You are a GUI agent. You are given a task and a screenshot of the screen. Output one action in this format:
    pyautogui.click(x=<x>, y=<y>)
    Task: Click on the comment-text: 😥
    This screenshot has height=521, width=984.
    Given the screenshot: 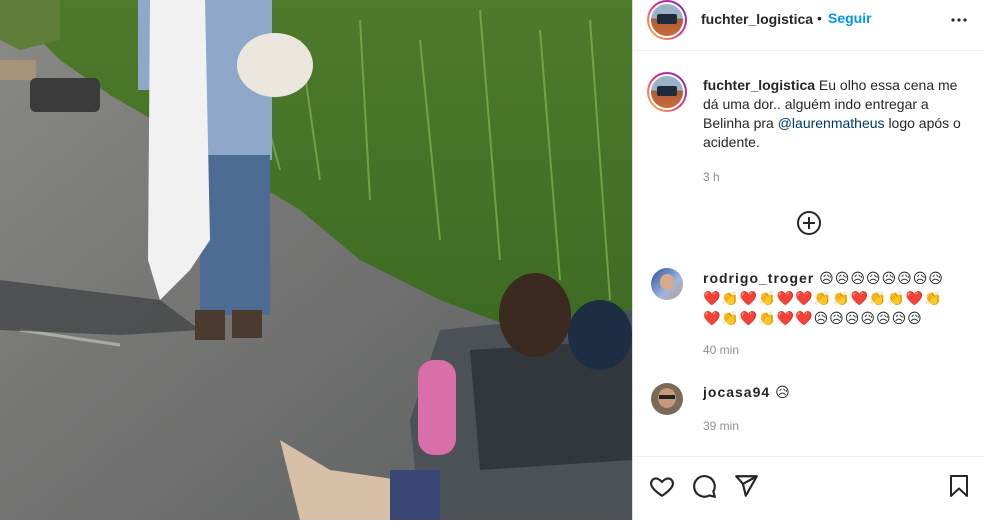 What is the action you would take?
    pyautogui.click(x=783, y=392)
    